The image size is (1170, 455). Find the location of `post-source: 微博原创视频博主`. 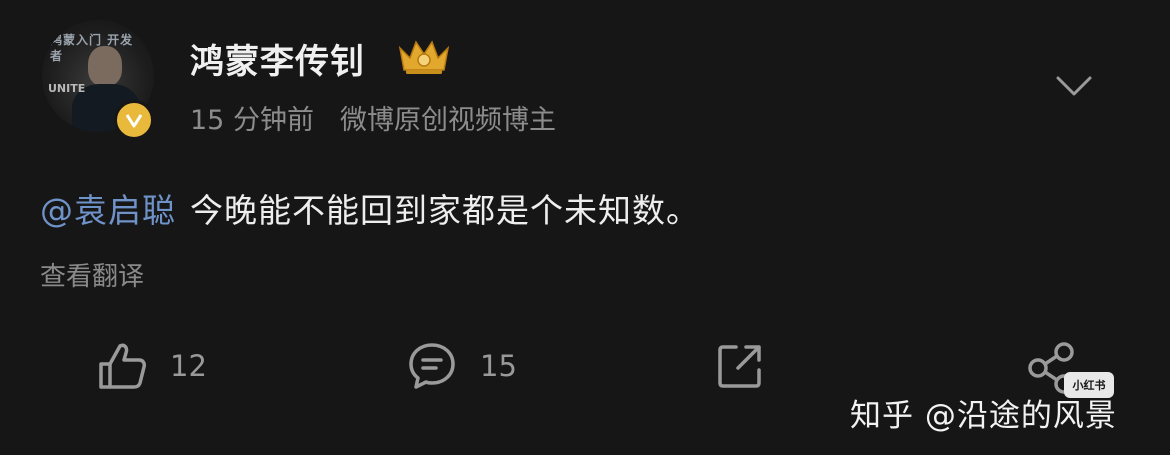

post-source: 微博原创视频博主 is located at coordinates (447, 120).